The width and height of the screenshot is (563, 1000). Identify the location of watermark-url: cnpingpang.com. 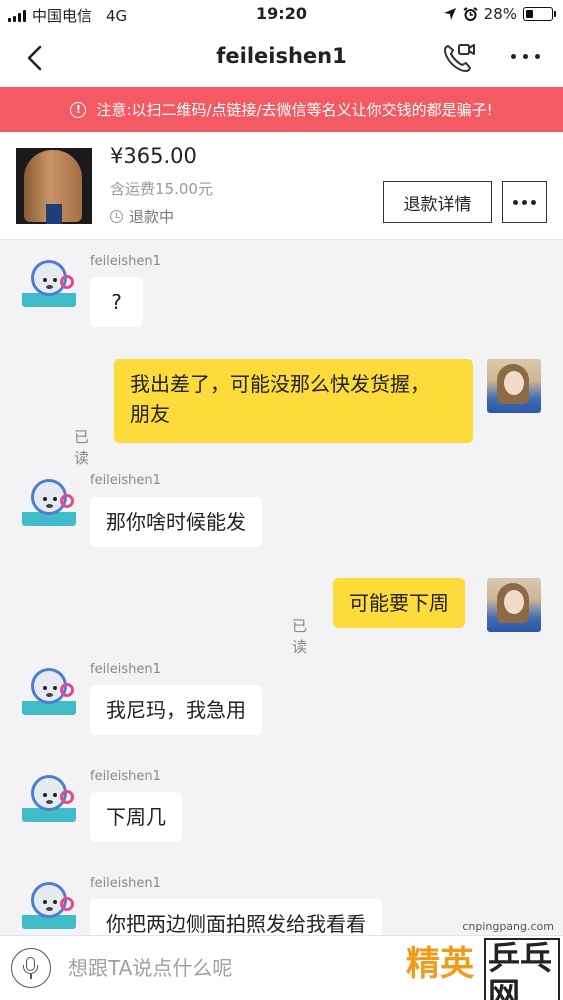
(508, 926).